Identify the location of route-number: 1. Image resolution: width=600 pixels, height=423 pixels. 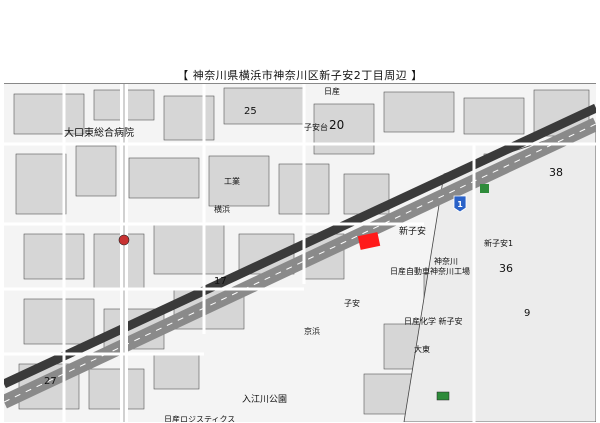
(460, 204).